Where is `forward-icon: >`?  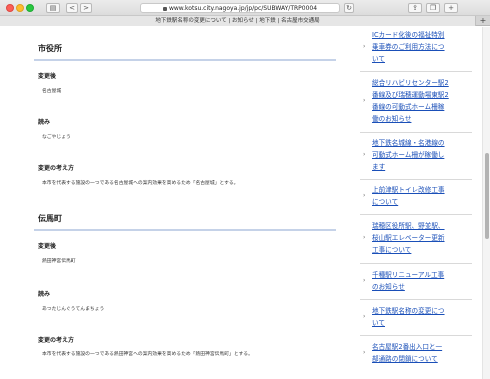
forward-icon: > is located at coordinates (86, 8).